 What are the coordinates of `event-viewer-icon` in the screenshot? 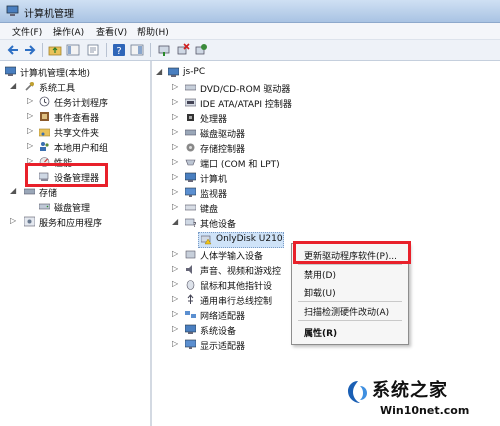 It's located at (44, 116).